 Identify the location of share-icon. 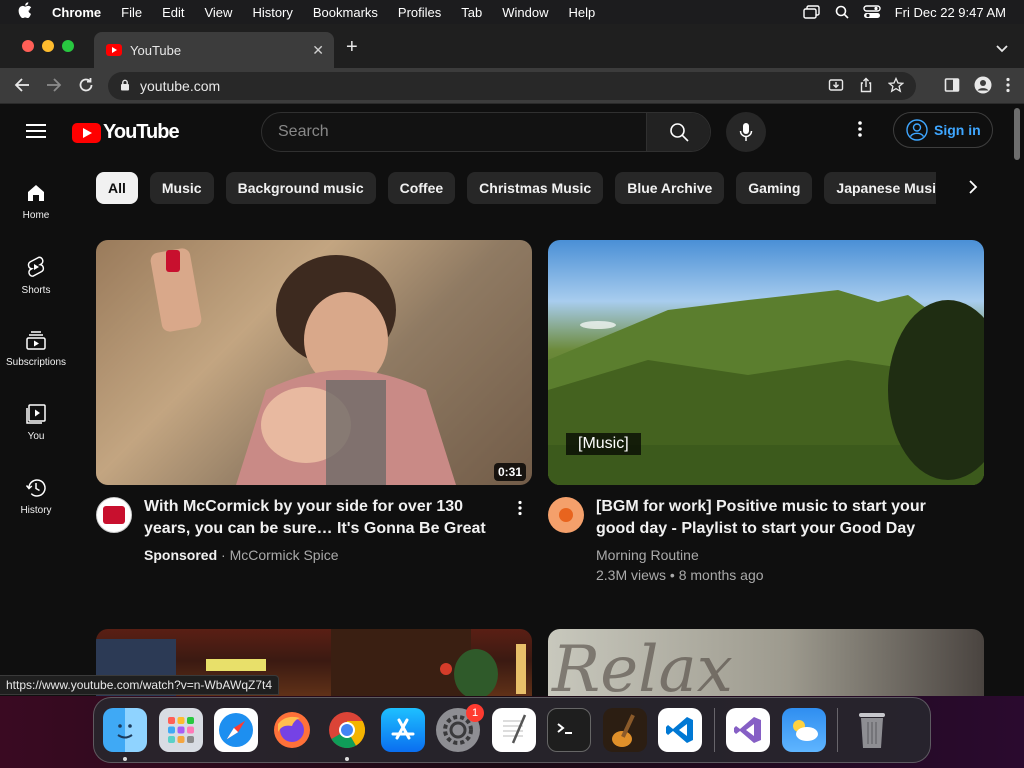
(866, 86).